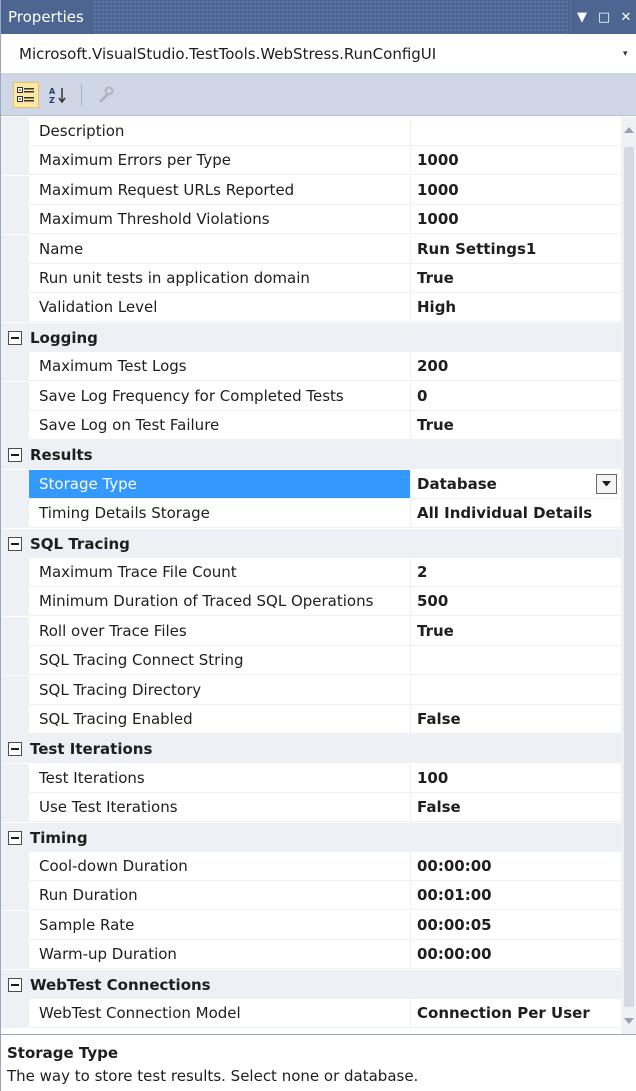 This screenshot has height=1091, width=636. I want to click on property-value: High, so click(516, 307).